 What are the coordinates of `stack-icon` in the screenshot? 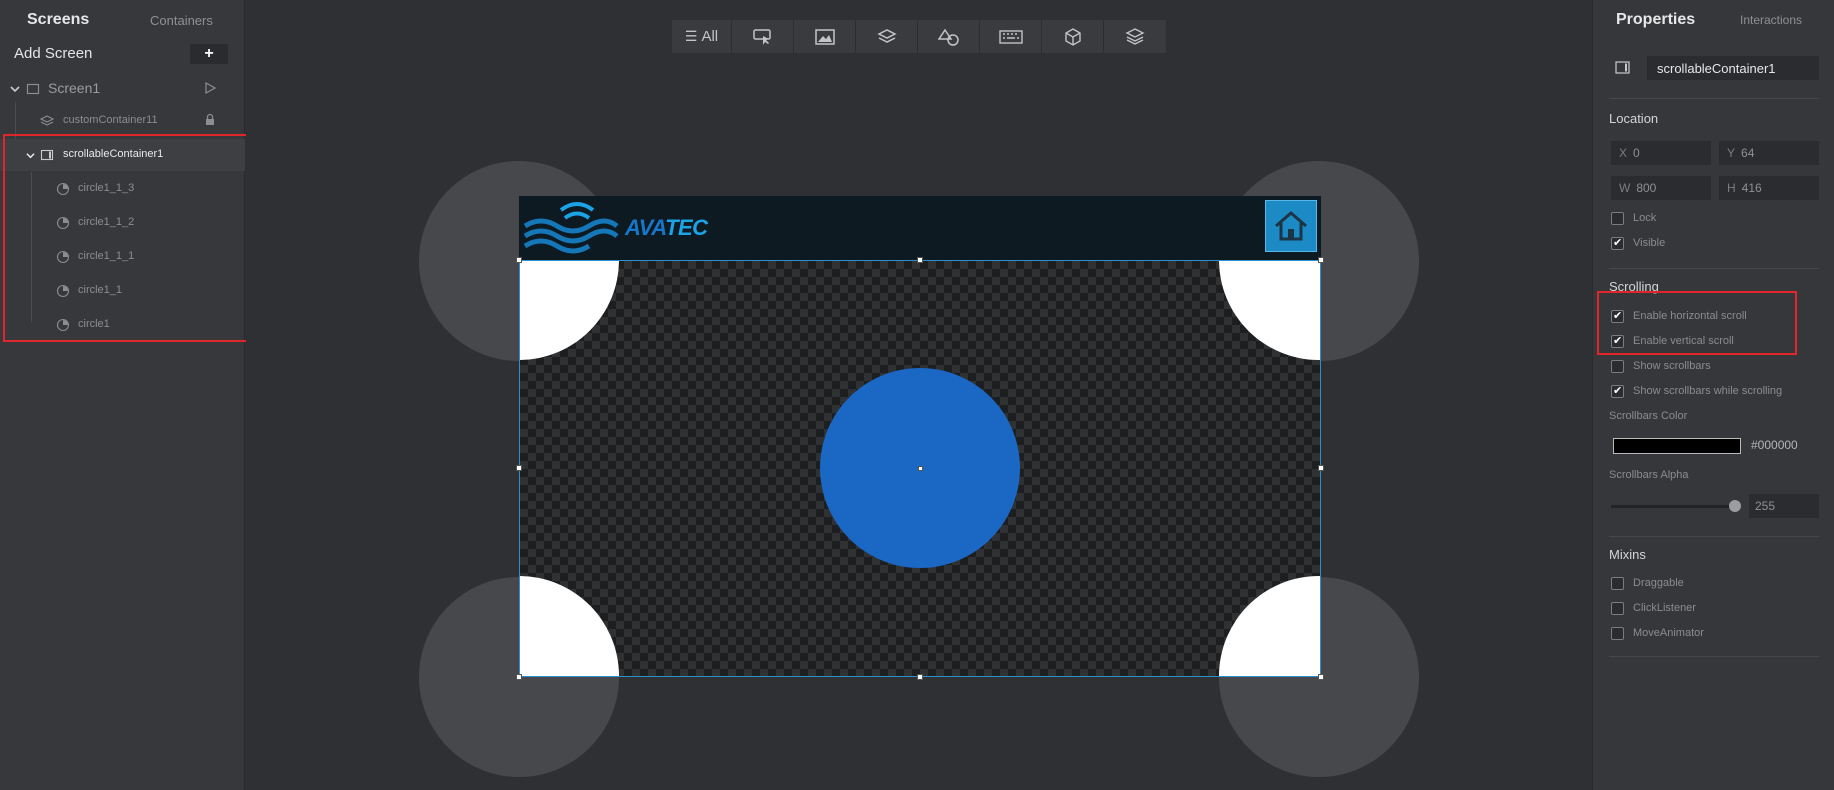 It's located at (1135, 36).